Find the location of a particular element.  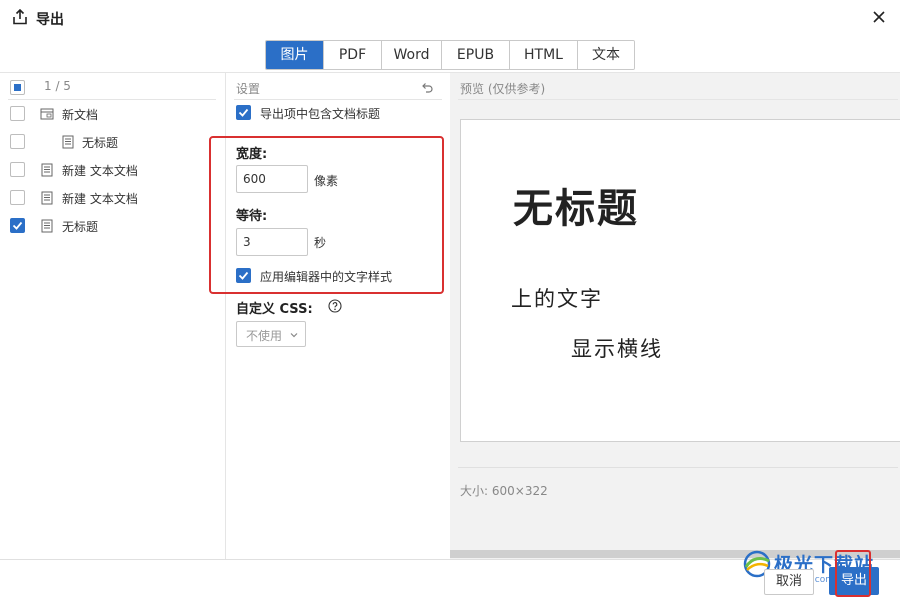

chevron-down-icon is located at coordinates (294, 335).